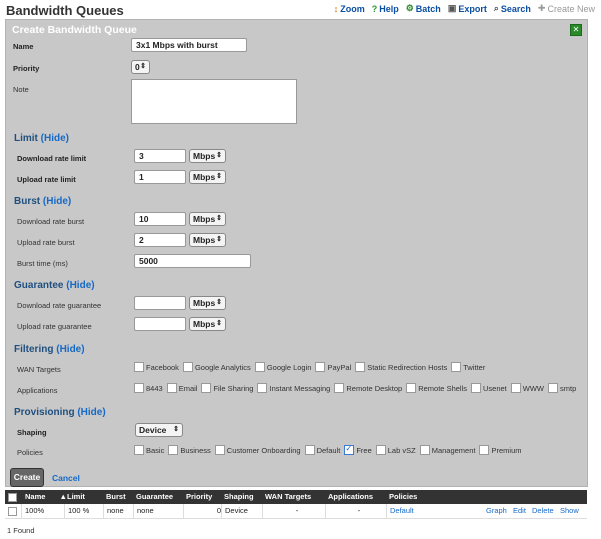  Describe the element at coordinates (192, 261) in the screenshot. I see `burst-time-input: 5000` at that location.